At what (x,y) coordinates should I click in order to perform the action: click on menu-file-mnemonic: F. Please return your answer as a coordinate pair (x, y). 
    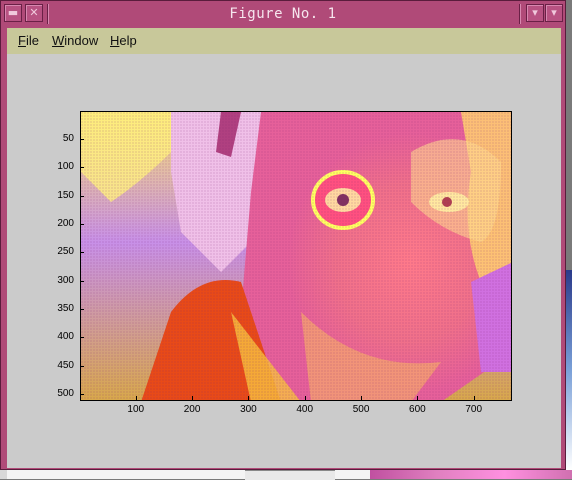
    Looking at the image, I should click on (22, 40).